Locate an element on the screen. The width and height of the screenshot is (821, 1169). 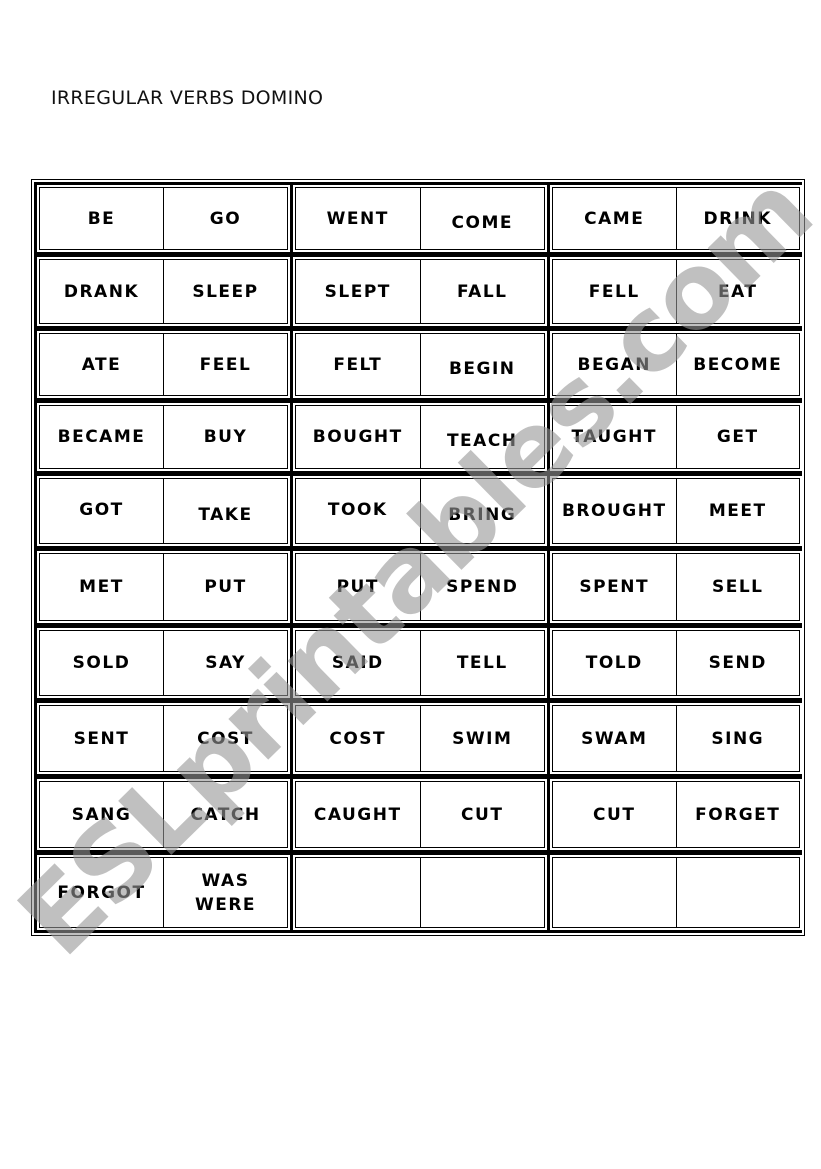
domino-left-word: SPENT is located at coordinates (615, 587).